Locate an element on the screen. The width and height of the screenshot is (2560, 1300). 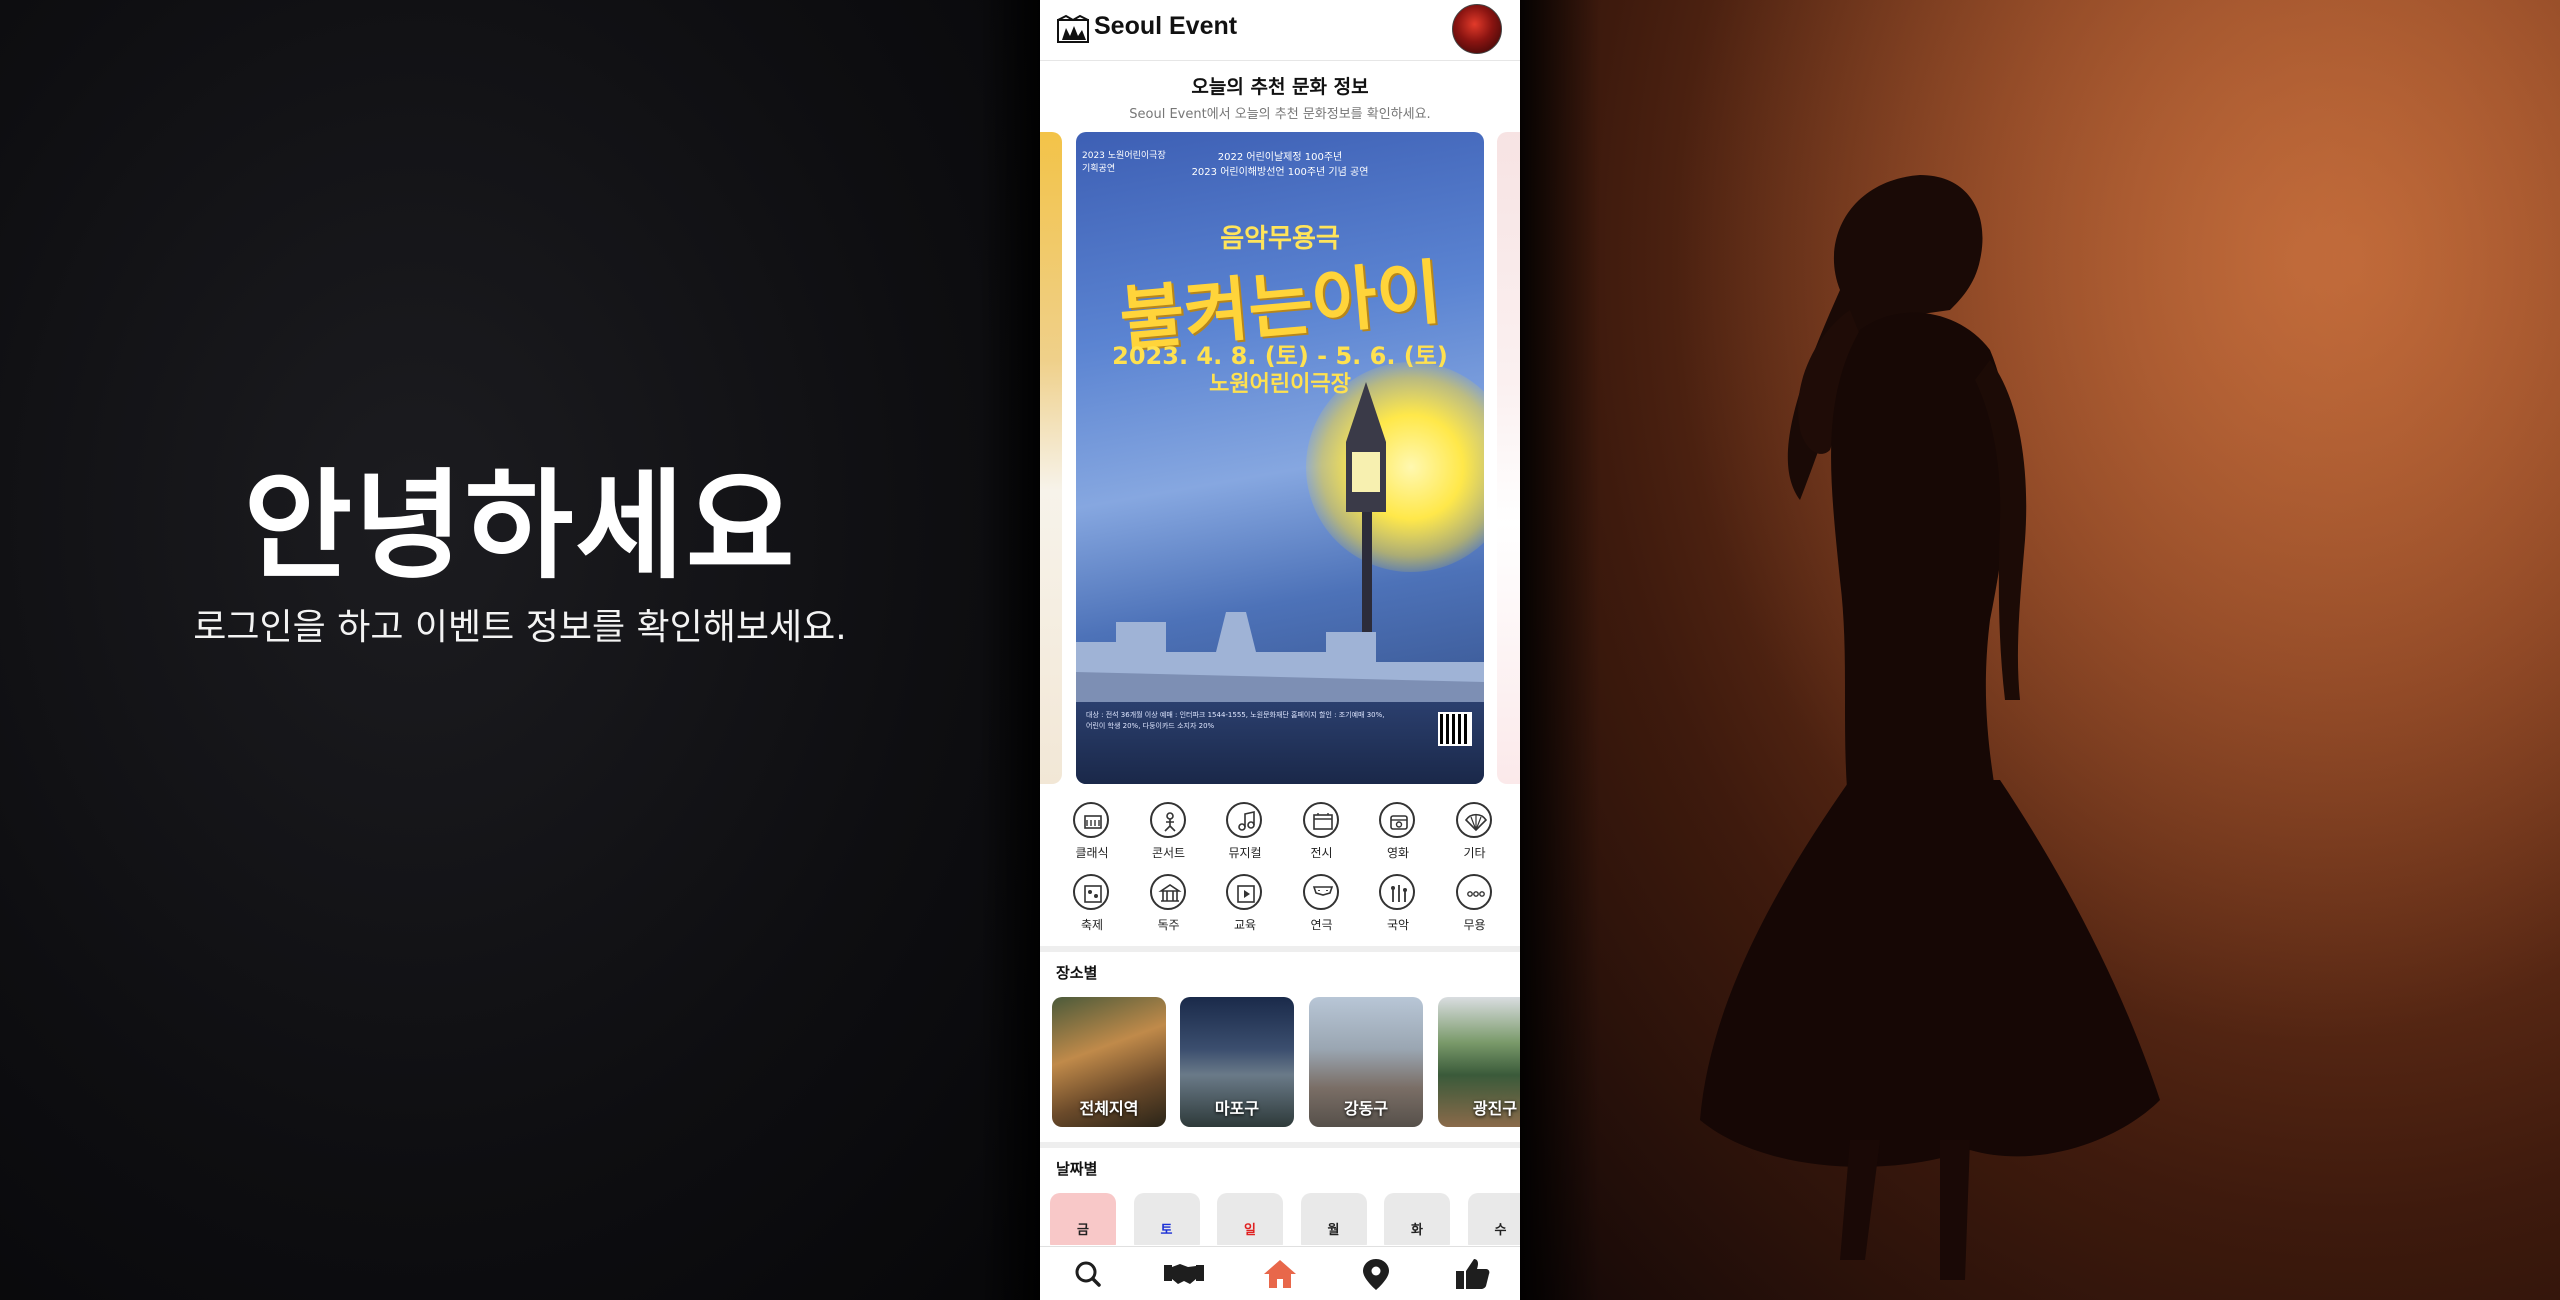
category-item: 국악 is located at coordinates (1398, 905).